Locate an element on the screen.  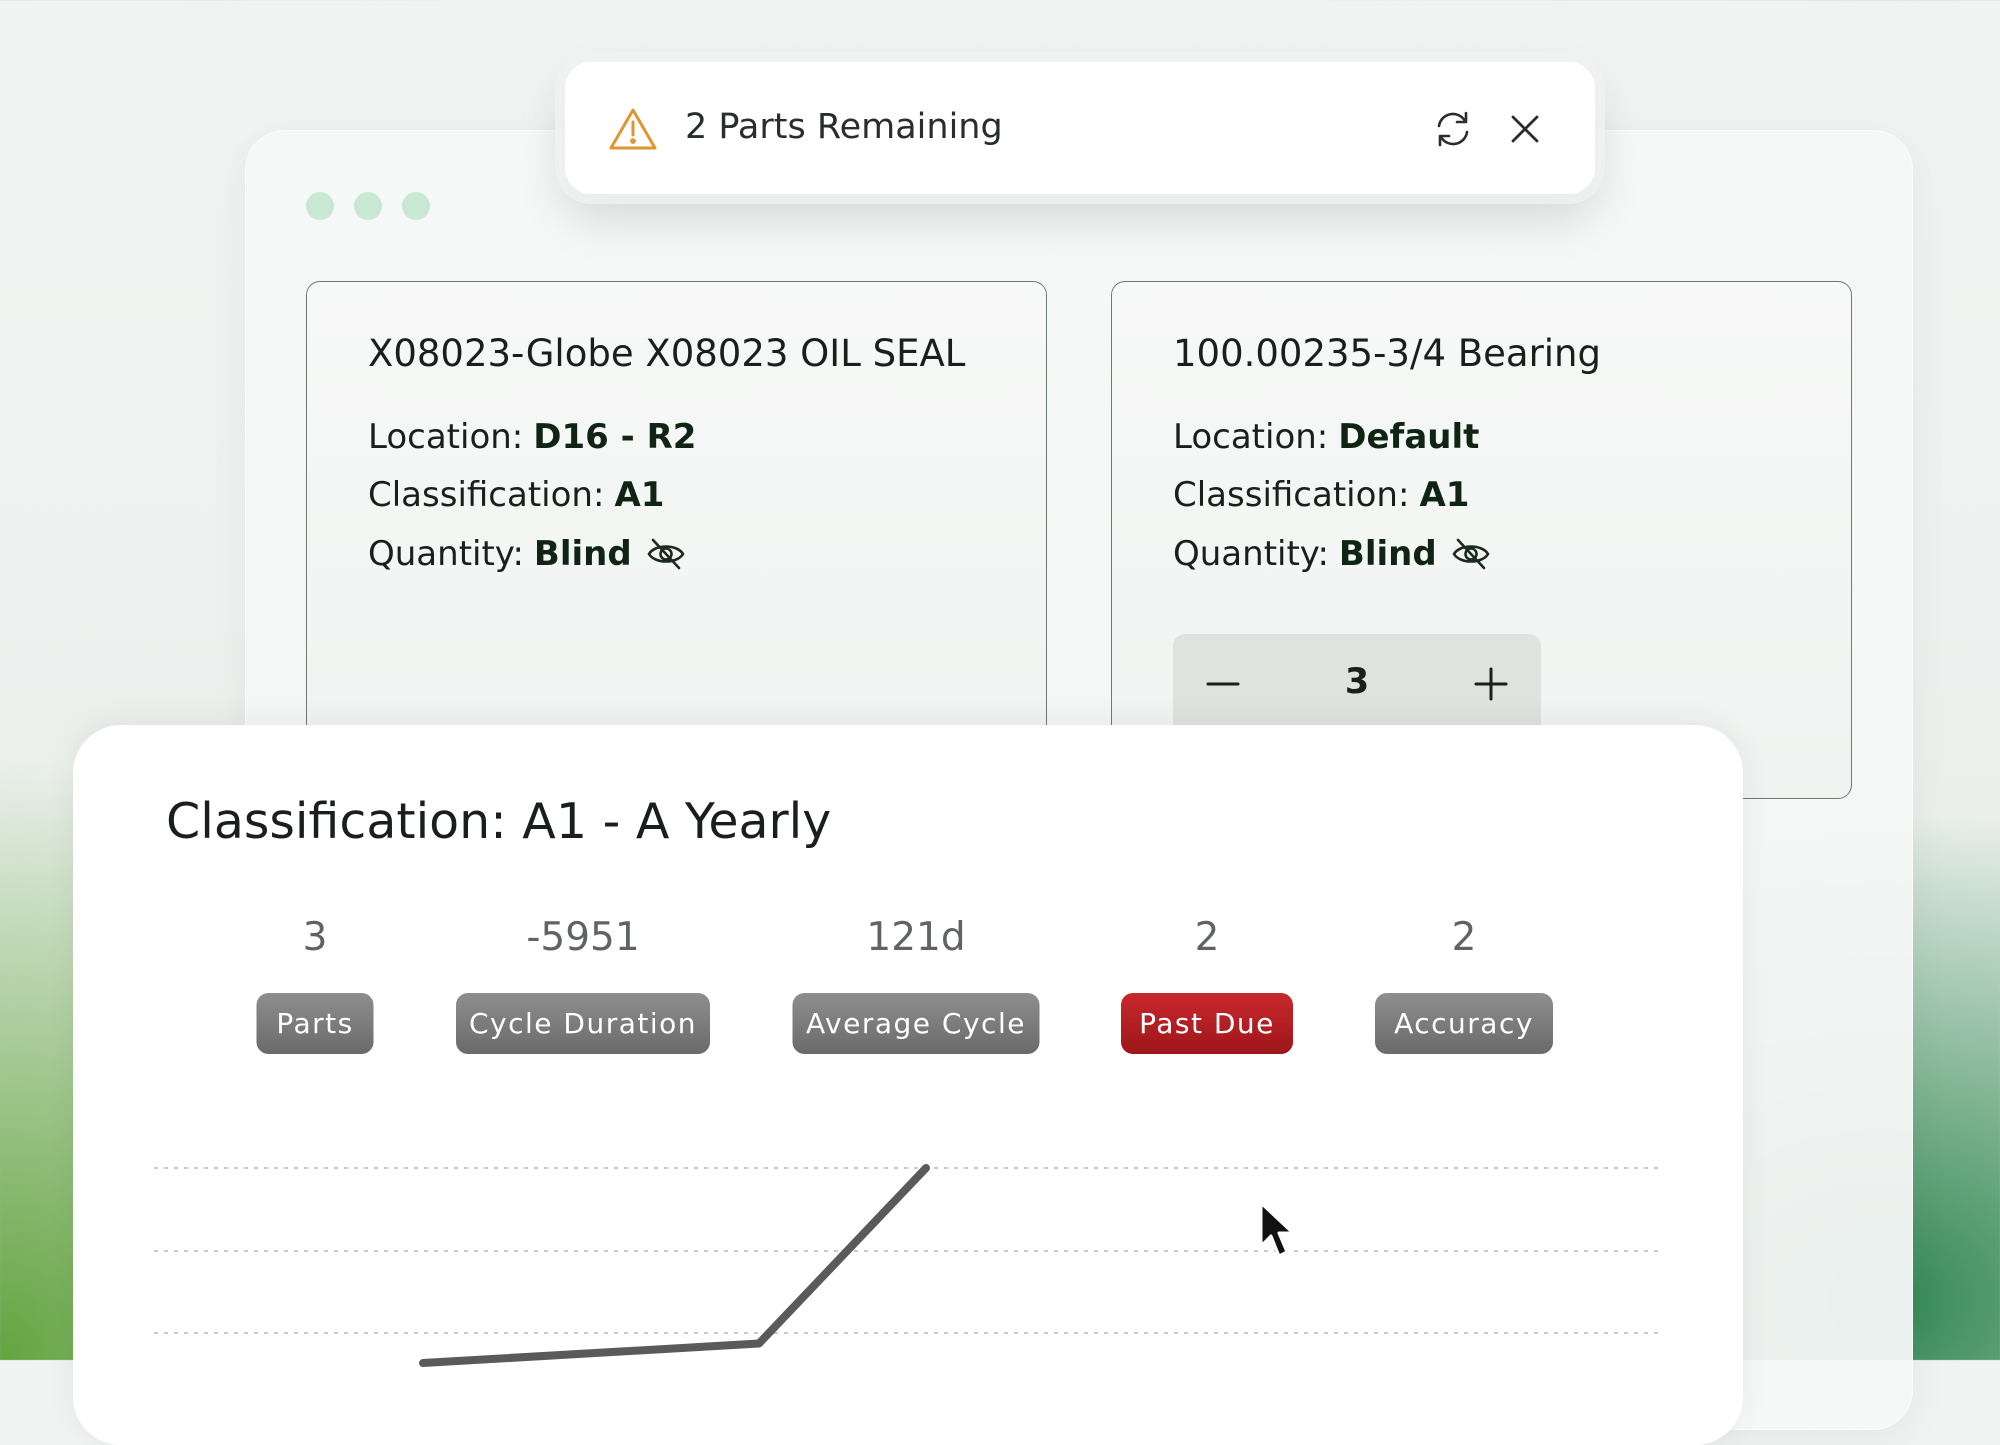
mouse-cursor-icon is located at coordinates (1277, 1229).